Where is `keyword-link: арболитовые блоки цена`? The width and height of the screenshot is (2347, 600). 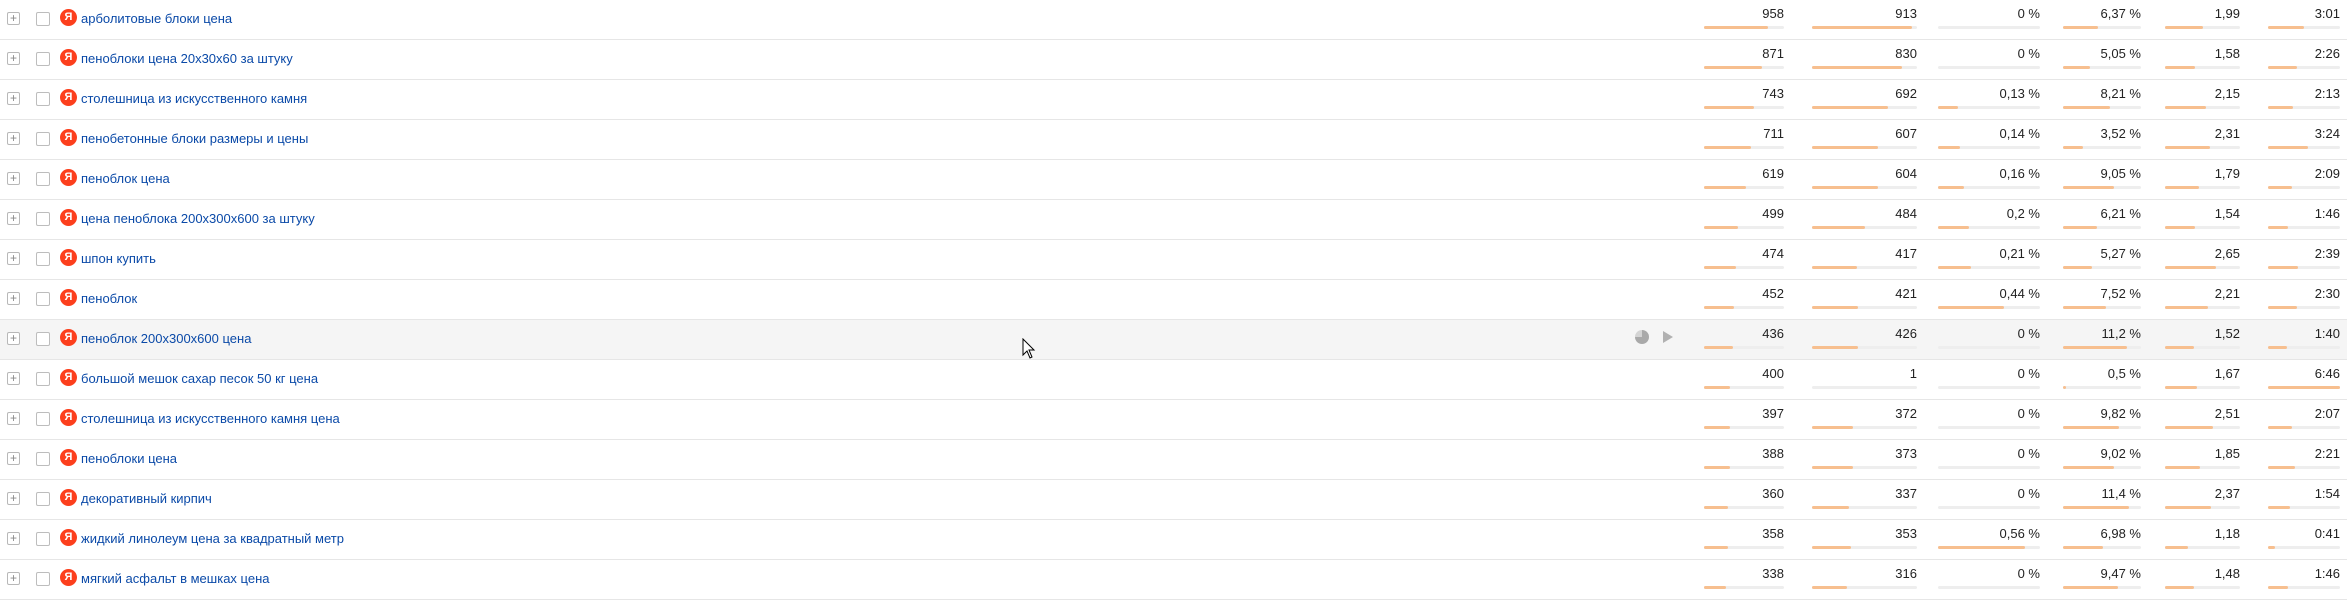
keyword-link: арболитовые блоки цена is located at coordinates (156, 18).